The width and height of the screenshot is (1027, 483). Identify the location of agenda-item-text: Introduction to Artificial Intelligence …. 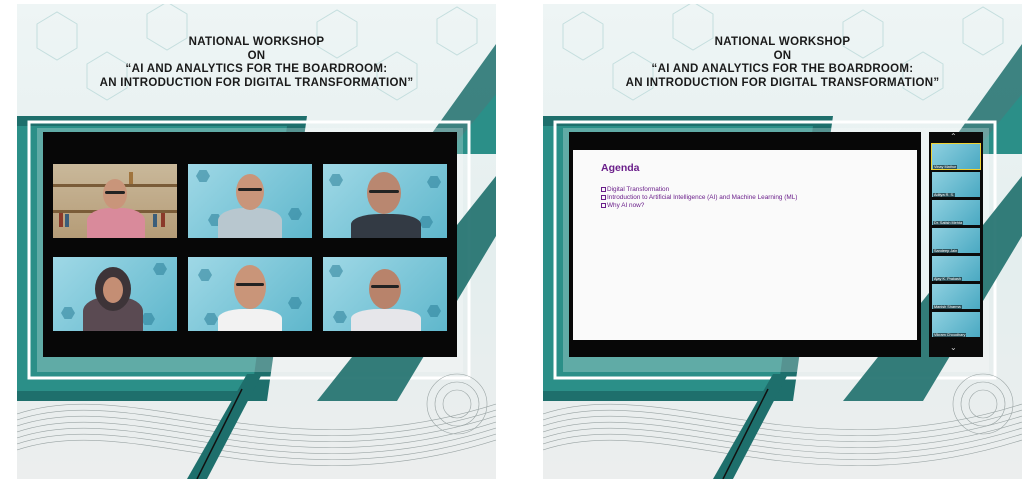
(702, 197).